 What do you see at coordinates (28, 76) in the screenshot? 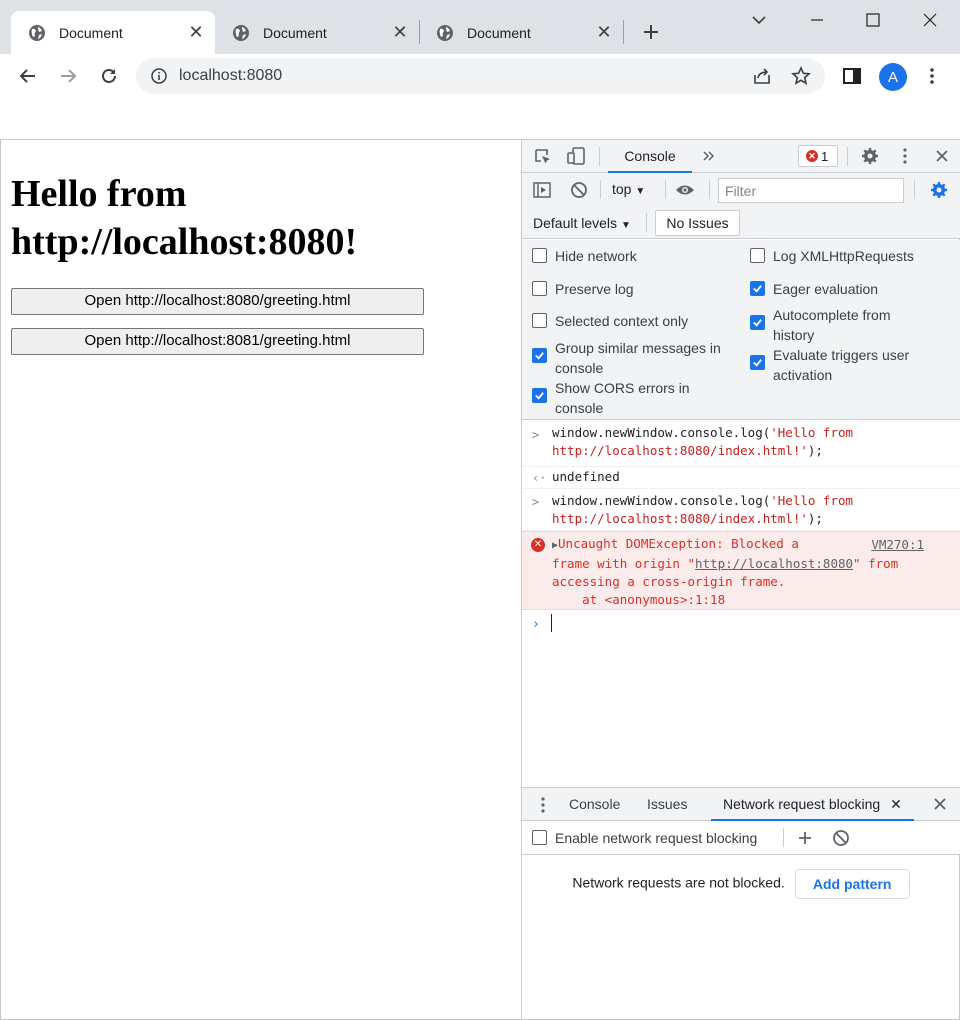
I see `back-icon` at bounding box center [28, 76].